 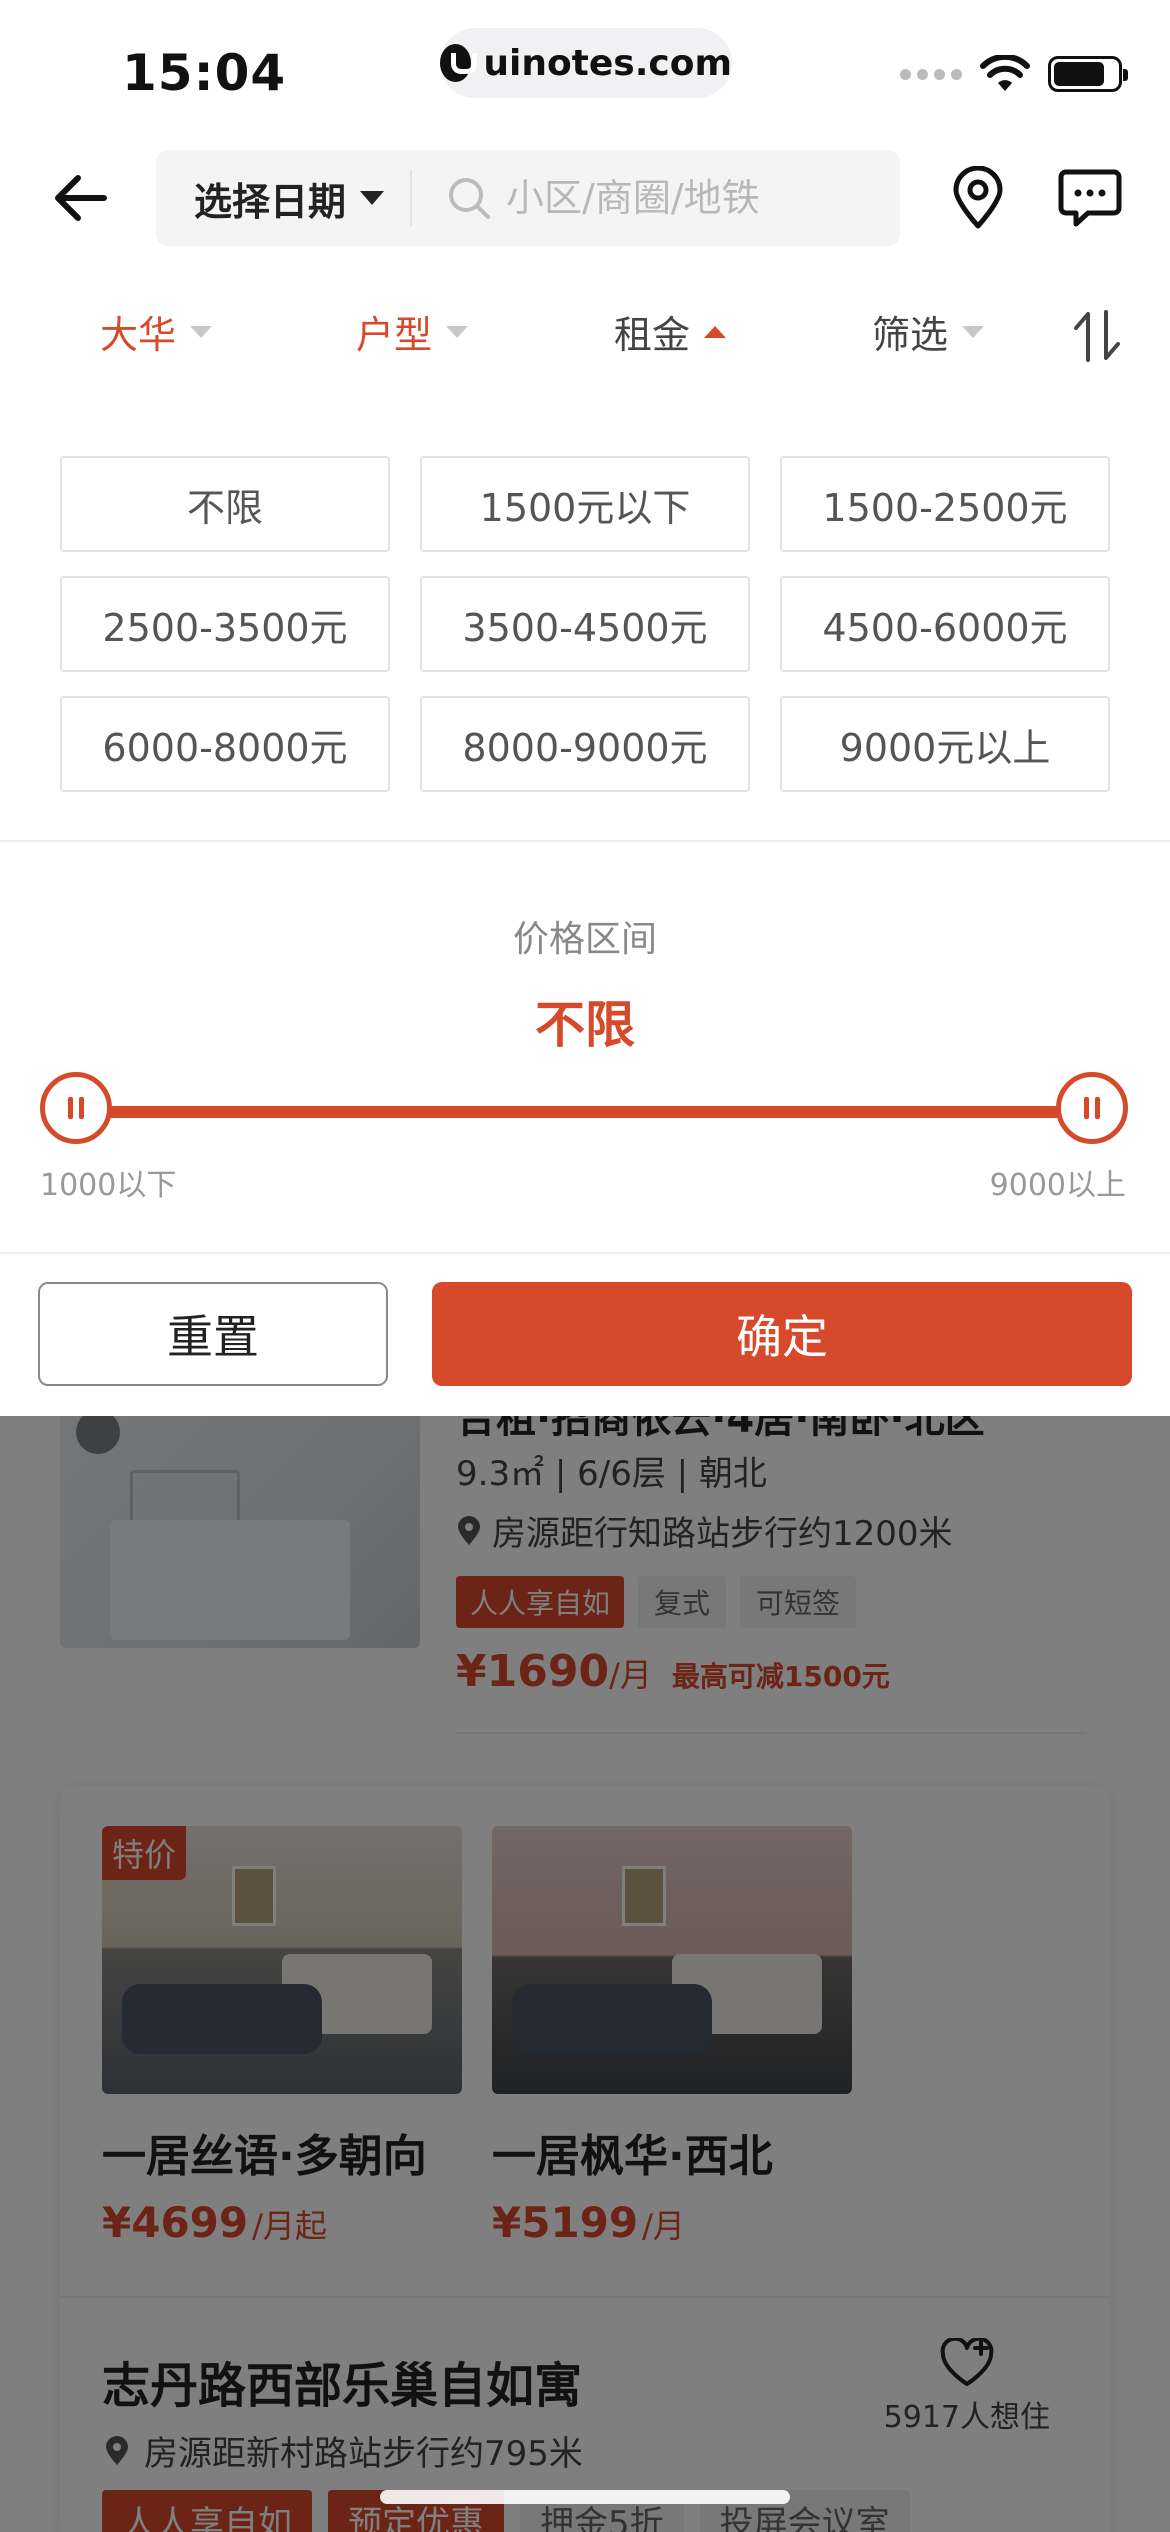 What do you see at coordinates (138, 335) in the screenshot?
I see `filter-tab-label: 大华` at bounding box center [138, 335].